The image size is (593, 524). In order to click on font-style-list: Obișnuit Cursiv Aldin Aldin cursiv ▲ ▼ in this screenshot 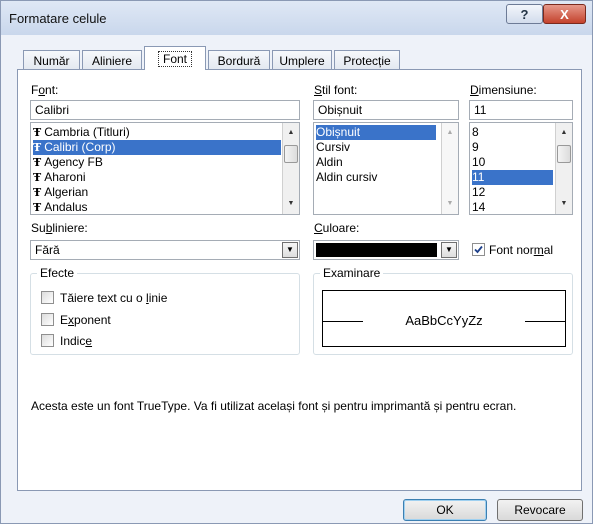, I will do `click(386, 168)`.